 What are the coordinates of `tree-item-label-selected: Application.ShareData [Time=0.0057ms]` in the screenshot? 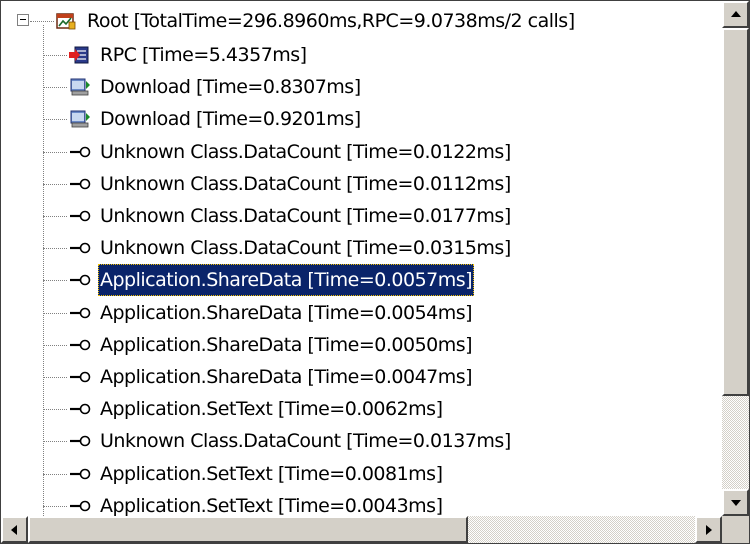 It's located at (286, 280).